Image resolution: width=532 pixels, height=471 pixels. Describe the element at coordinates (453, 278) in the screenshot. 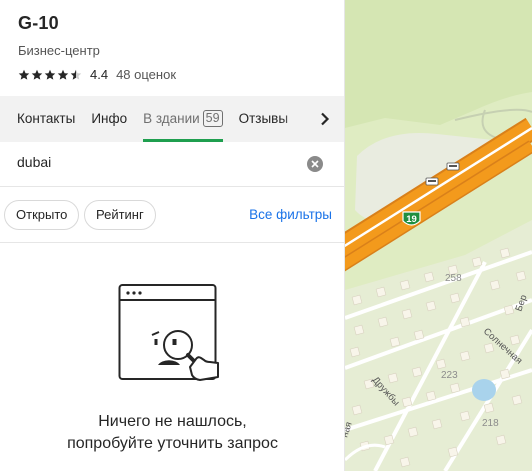

I see `house-number-label: 258` at that location.